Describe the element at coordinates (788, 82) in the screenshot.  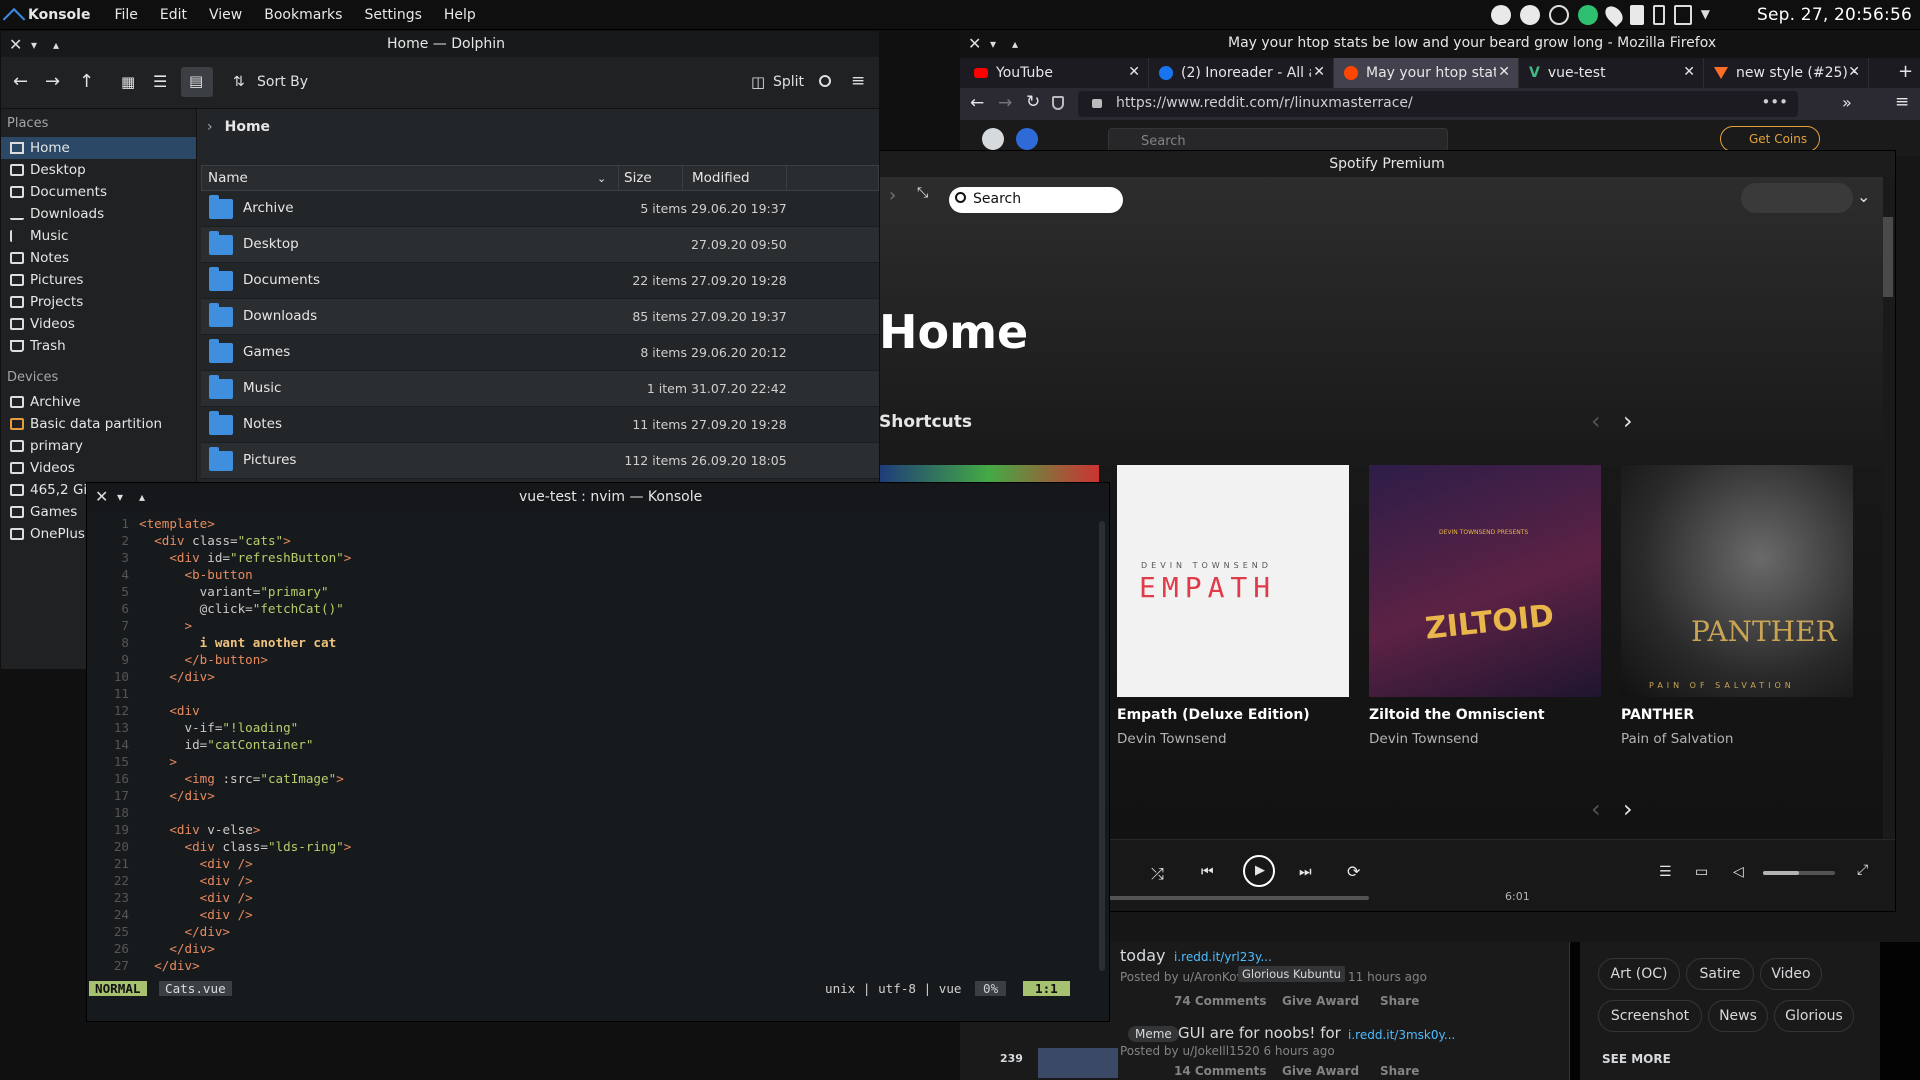
I see `split-button: Split` at that location.